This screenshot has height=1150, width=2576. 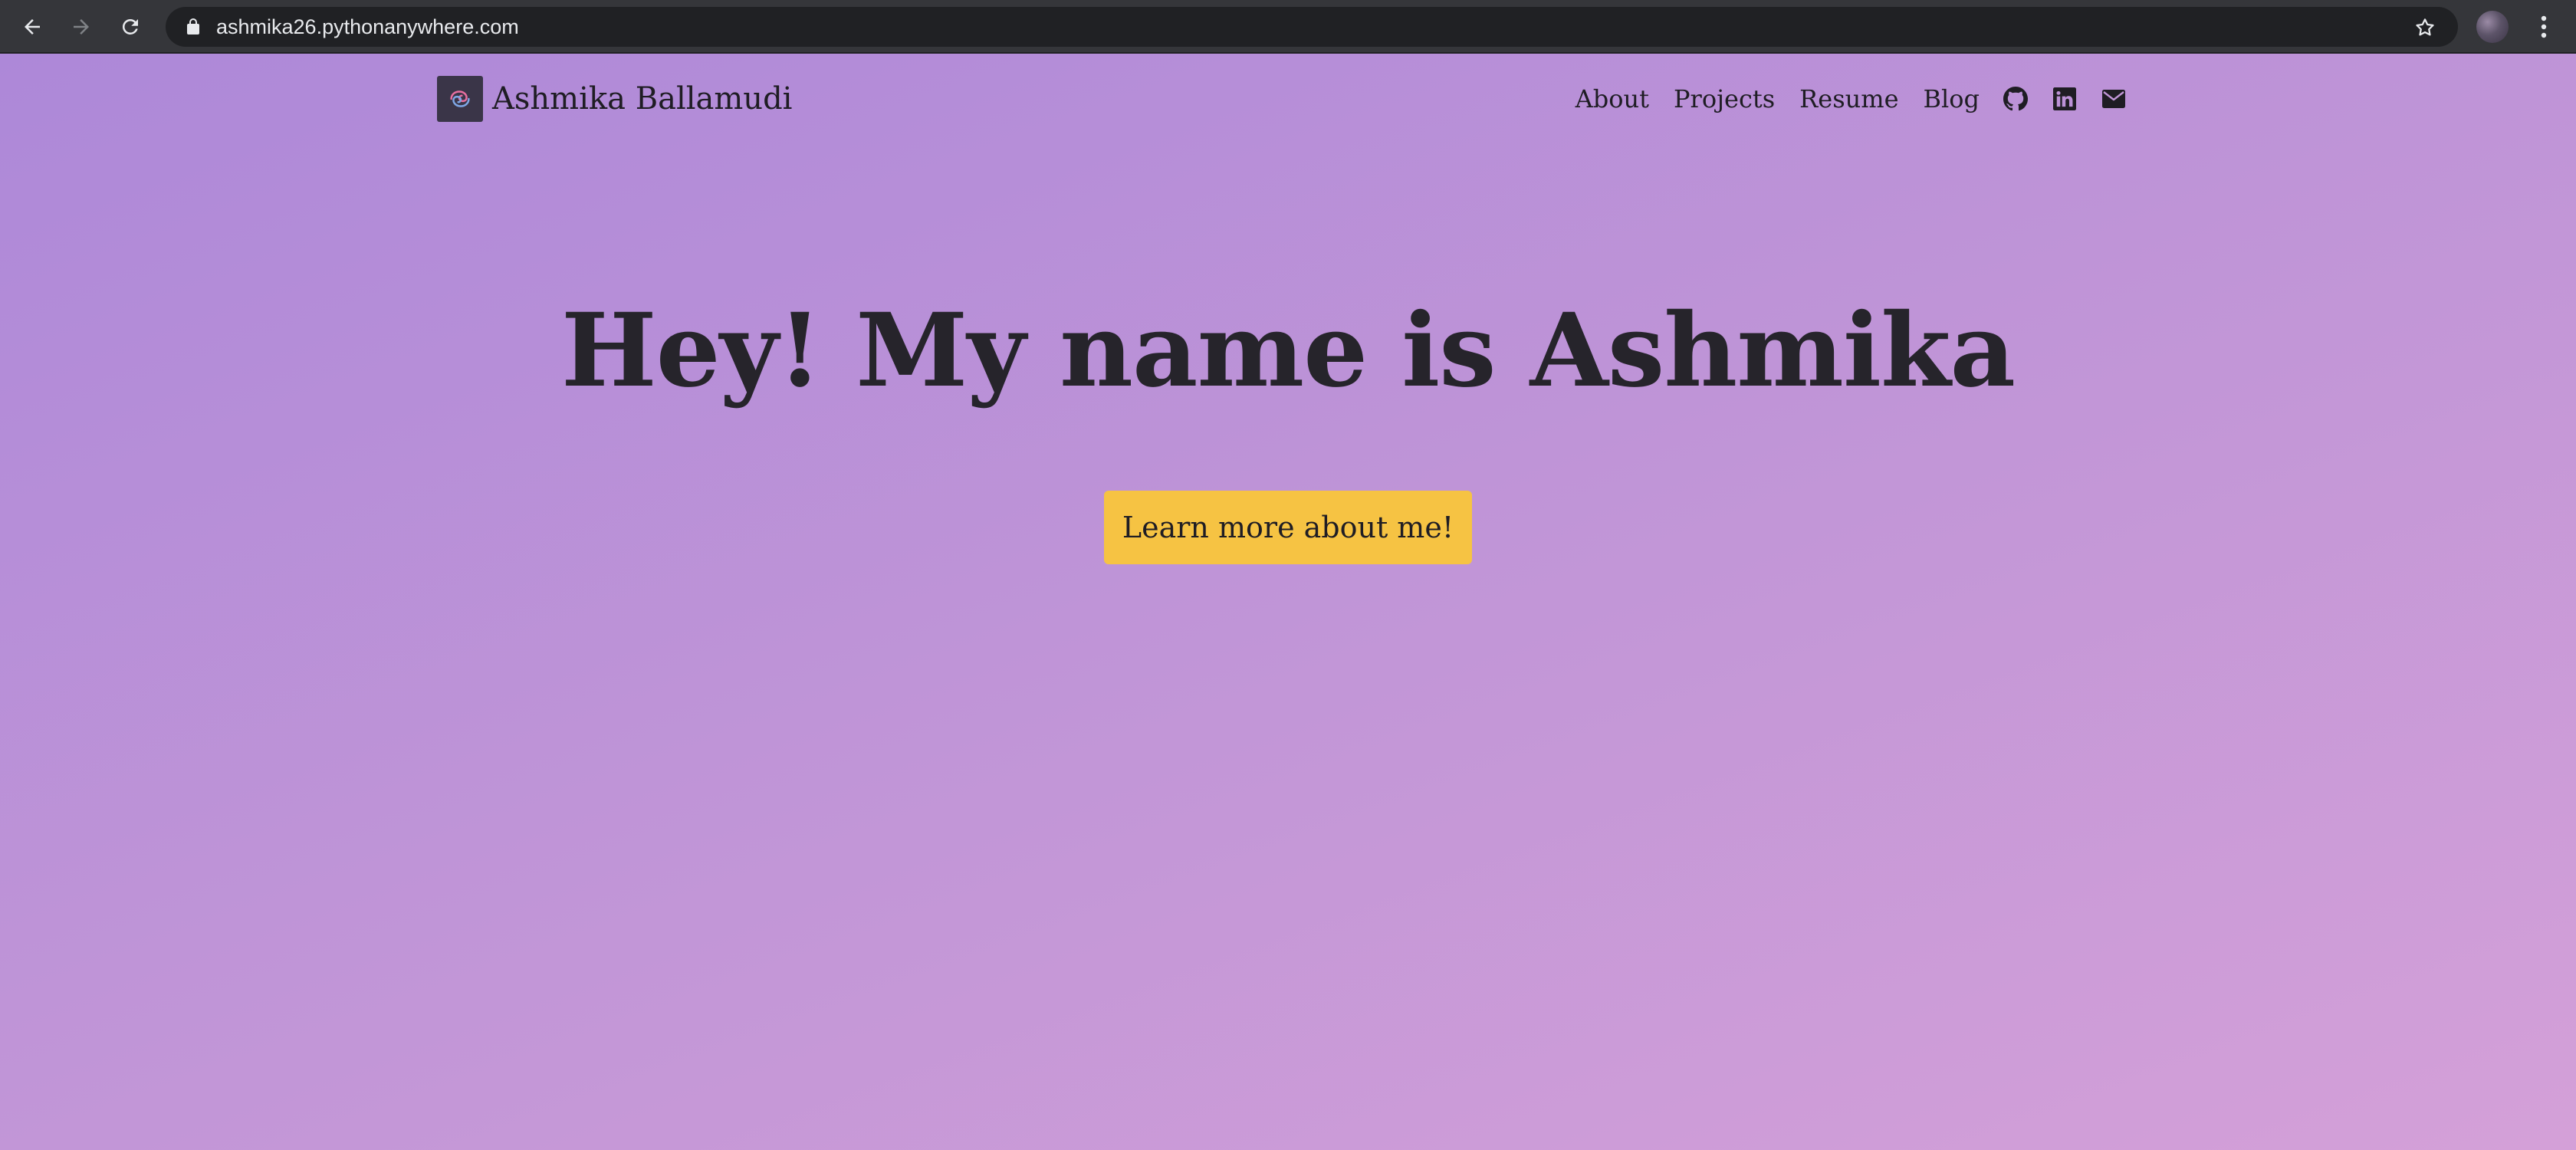 What do you see at coordinates (1952, 99) in the screenshot?
I see `nav-link-blog: Blog` at bounding box center [1952, 99].